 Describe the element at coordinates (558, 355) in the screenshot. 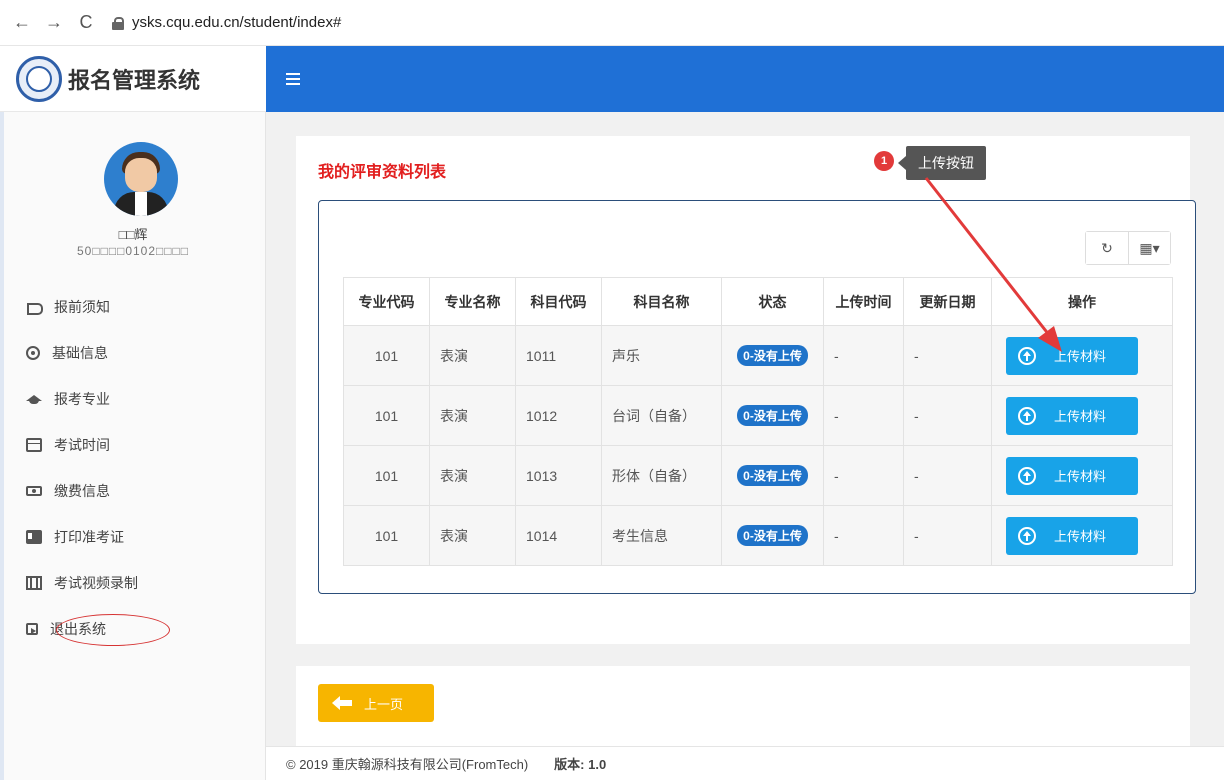

I see `subject-code-cell: 1011` at that location.